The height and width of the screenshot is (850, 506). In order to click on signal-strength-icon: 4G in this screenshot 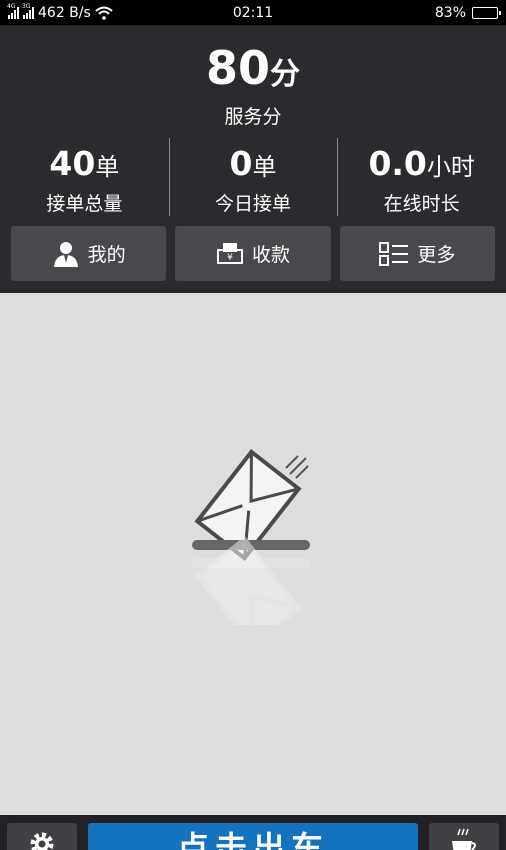, I will do `click(13, 11)`.